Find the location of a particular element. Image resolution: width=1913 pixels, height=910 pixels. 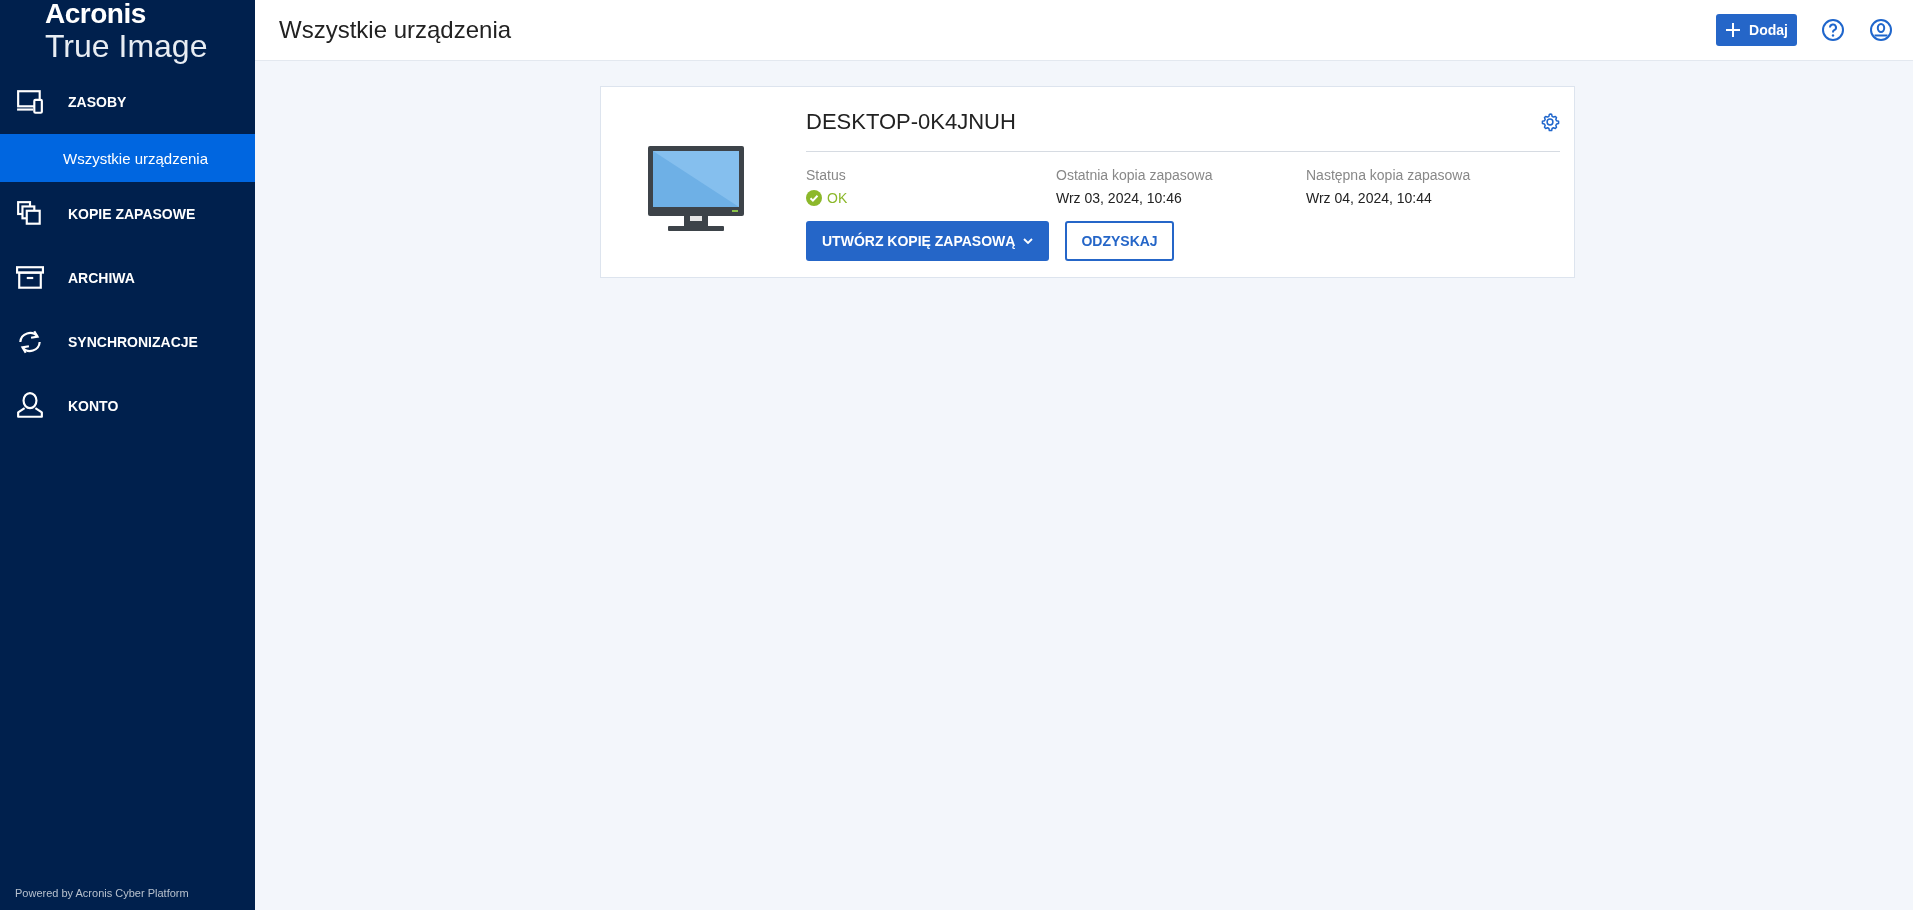

brand-logo-text: Acronis is located at coordinates (96, 14).